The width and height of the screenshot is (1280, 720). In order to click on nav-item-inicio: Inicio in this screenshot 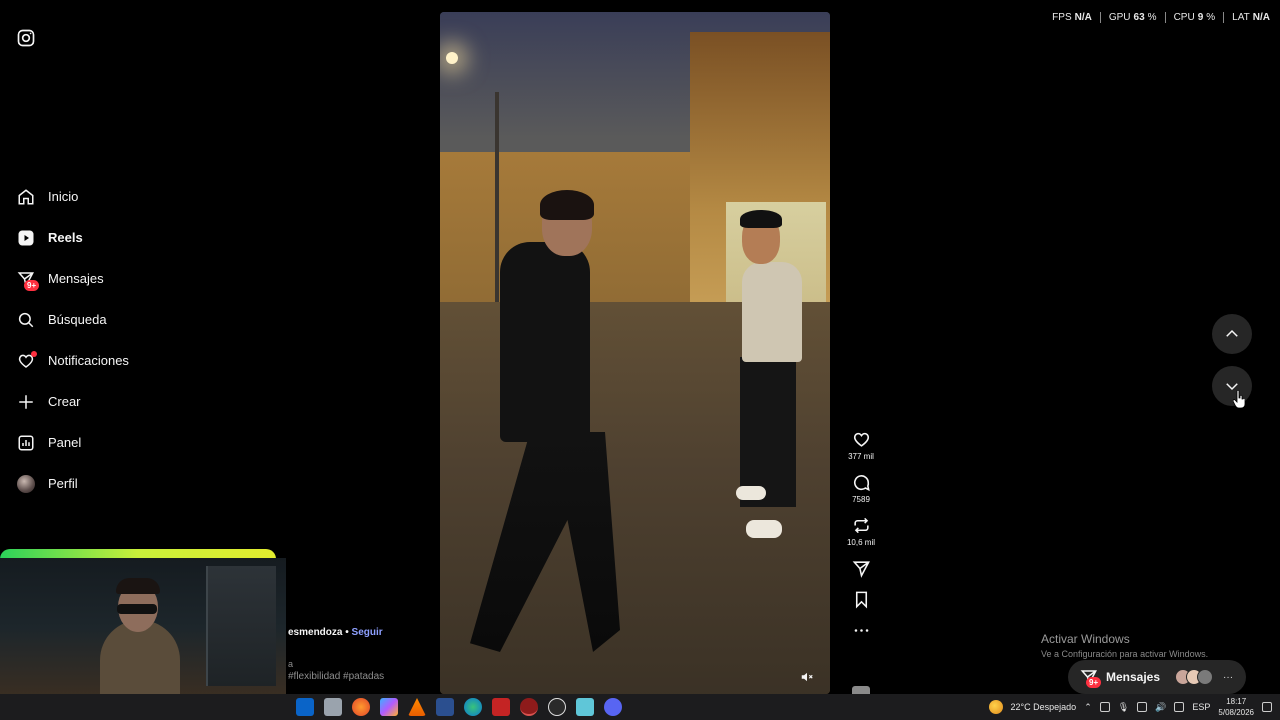, I will do `click(116, 196)`.